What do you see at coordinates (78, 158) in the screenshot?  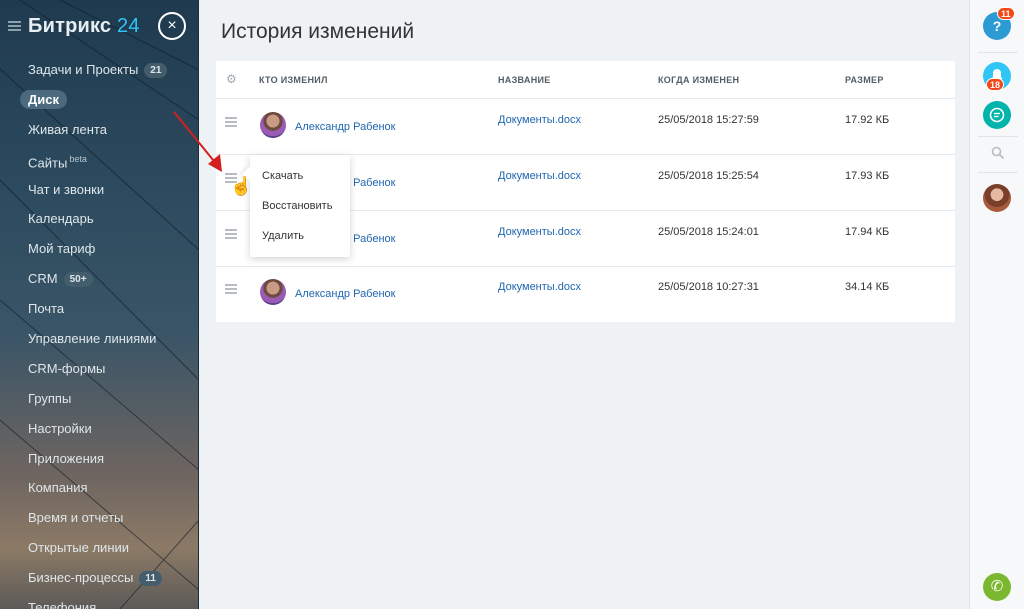 I see `beta-tag: beta` at bounding box center [78, 158].